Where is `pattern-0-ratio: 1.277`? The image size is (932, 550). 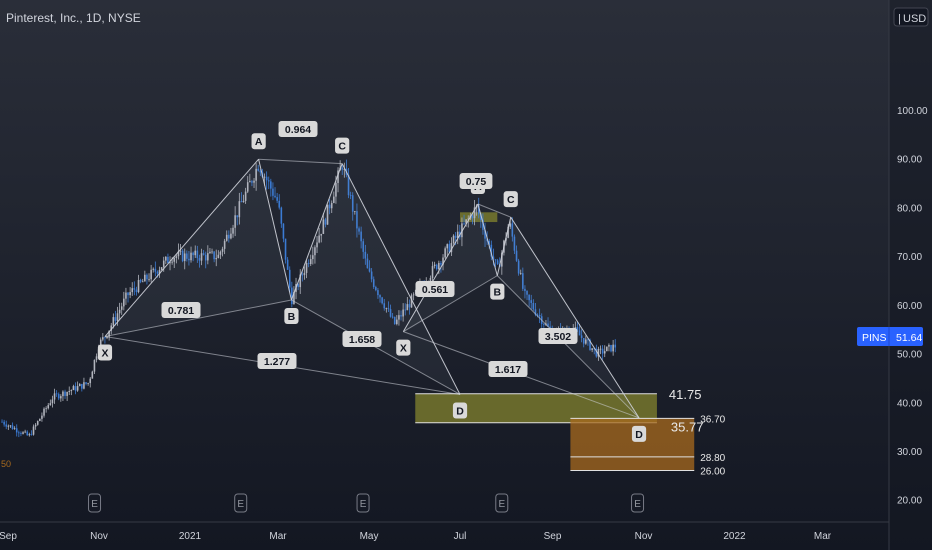
pattern-0-ratio: 1.277 is located at coordinates (277, 362).